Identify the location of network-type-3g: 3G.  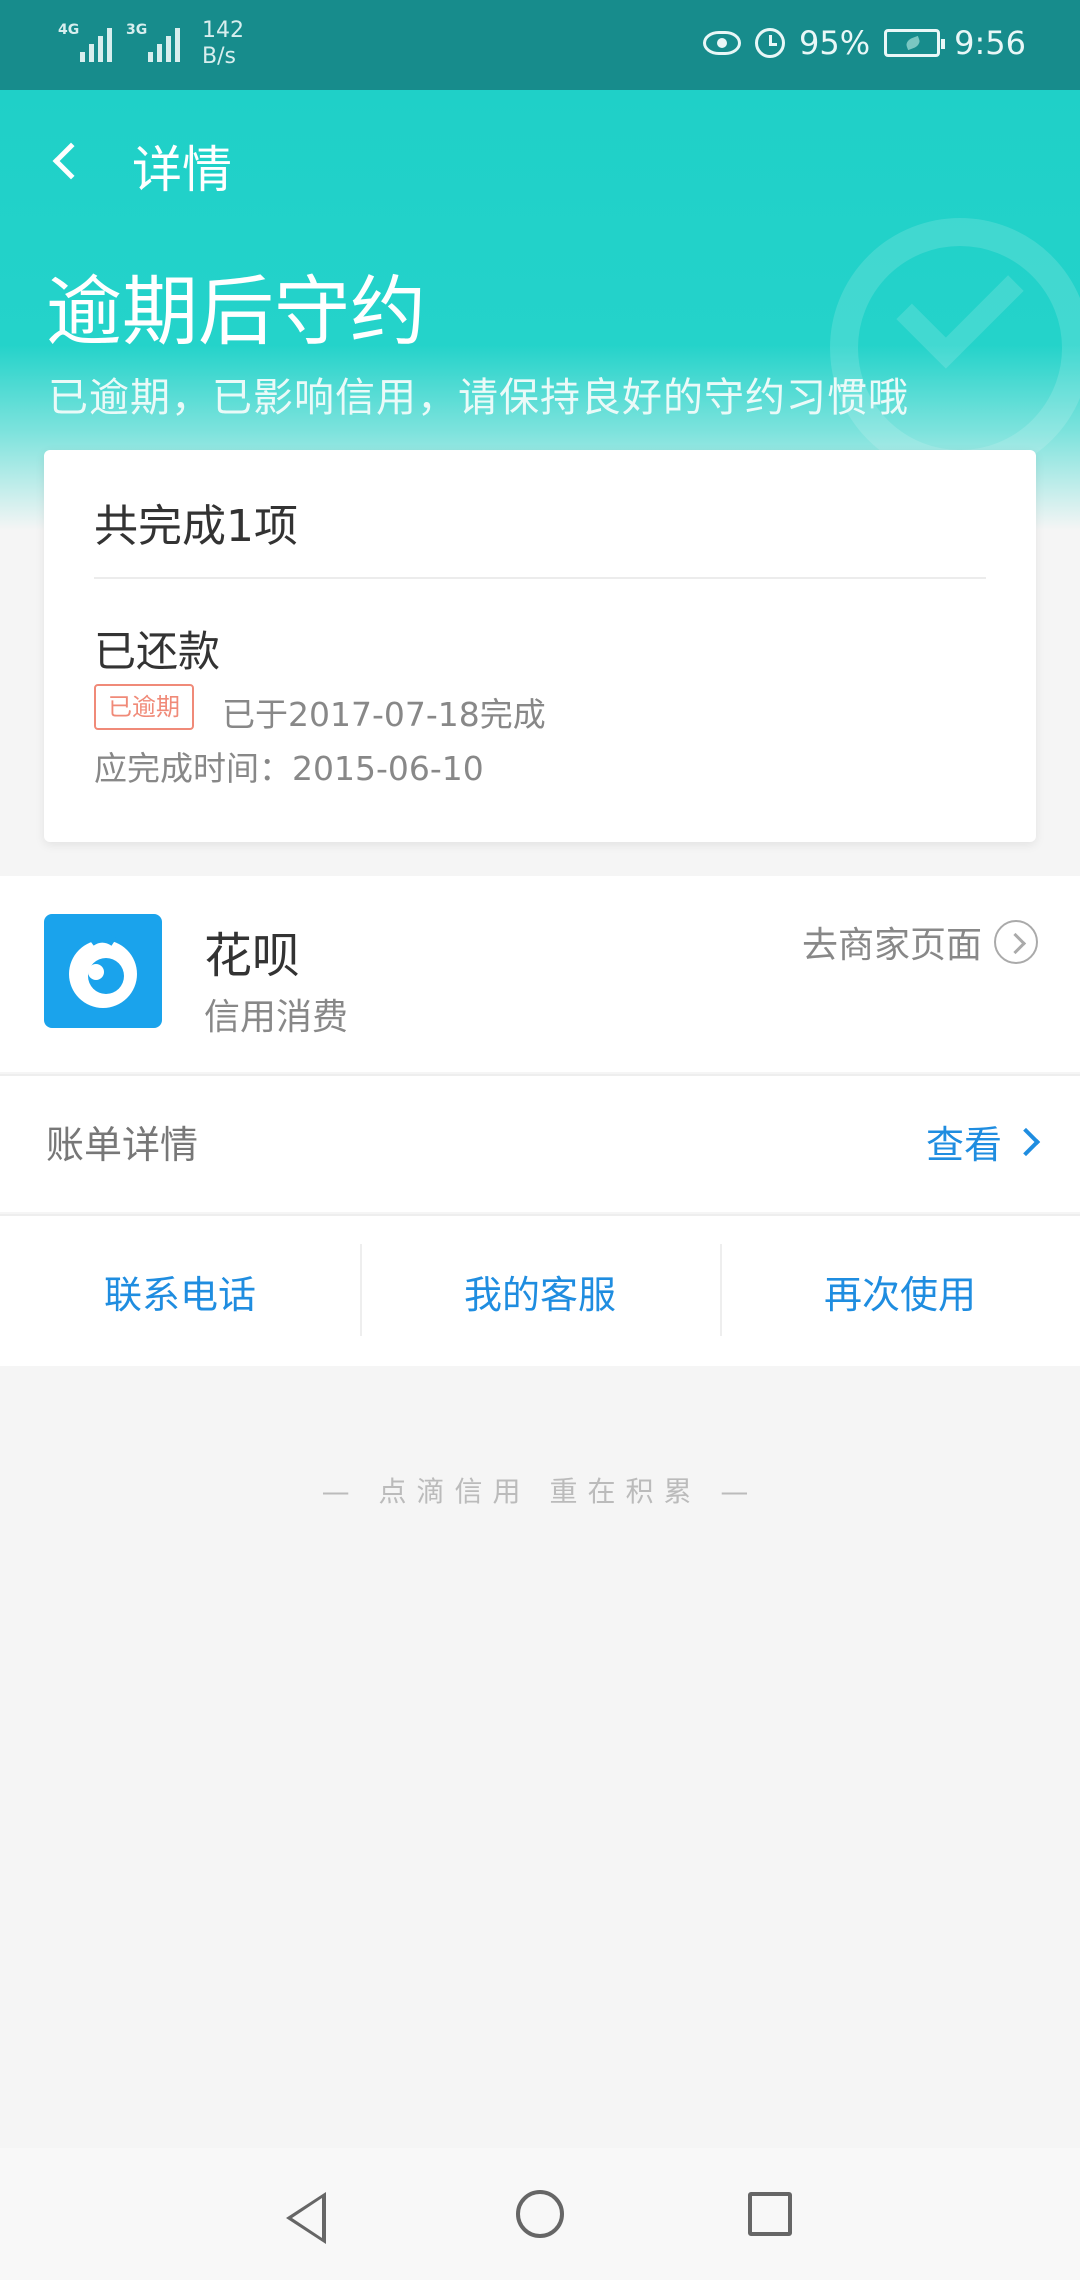
(137, 30).